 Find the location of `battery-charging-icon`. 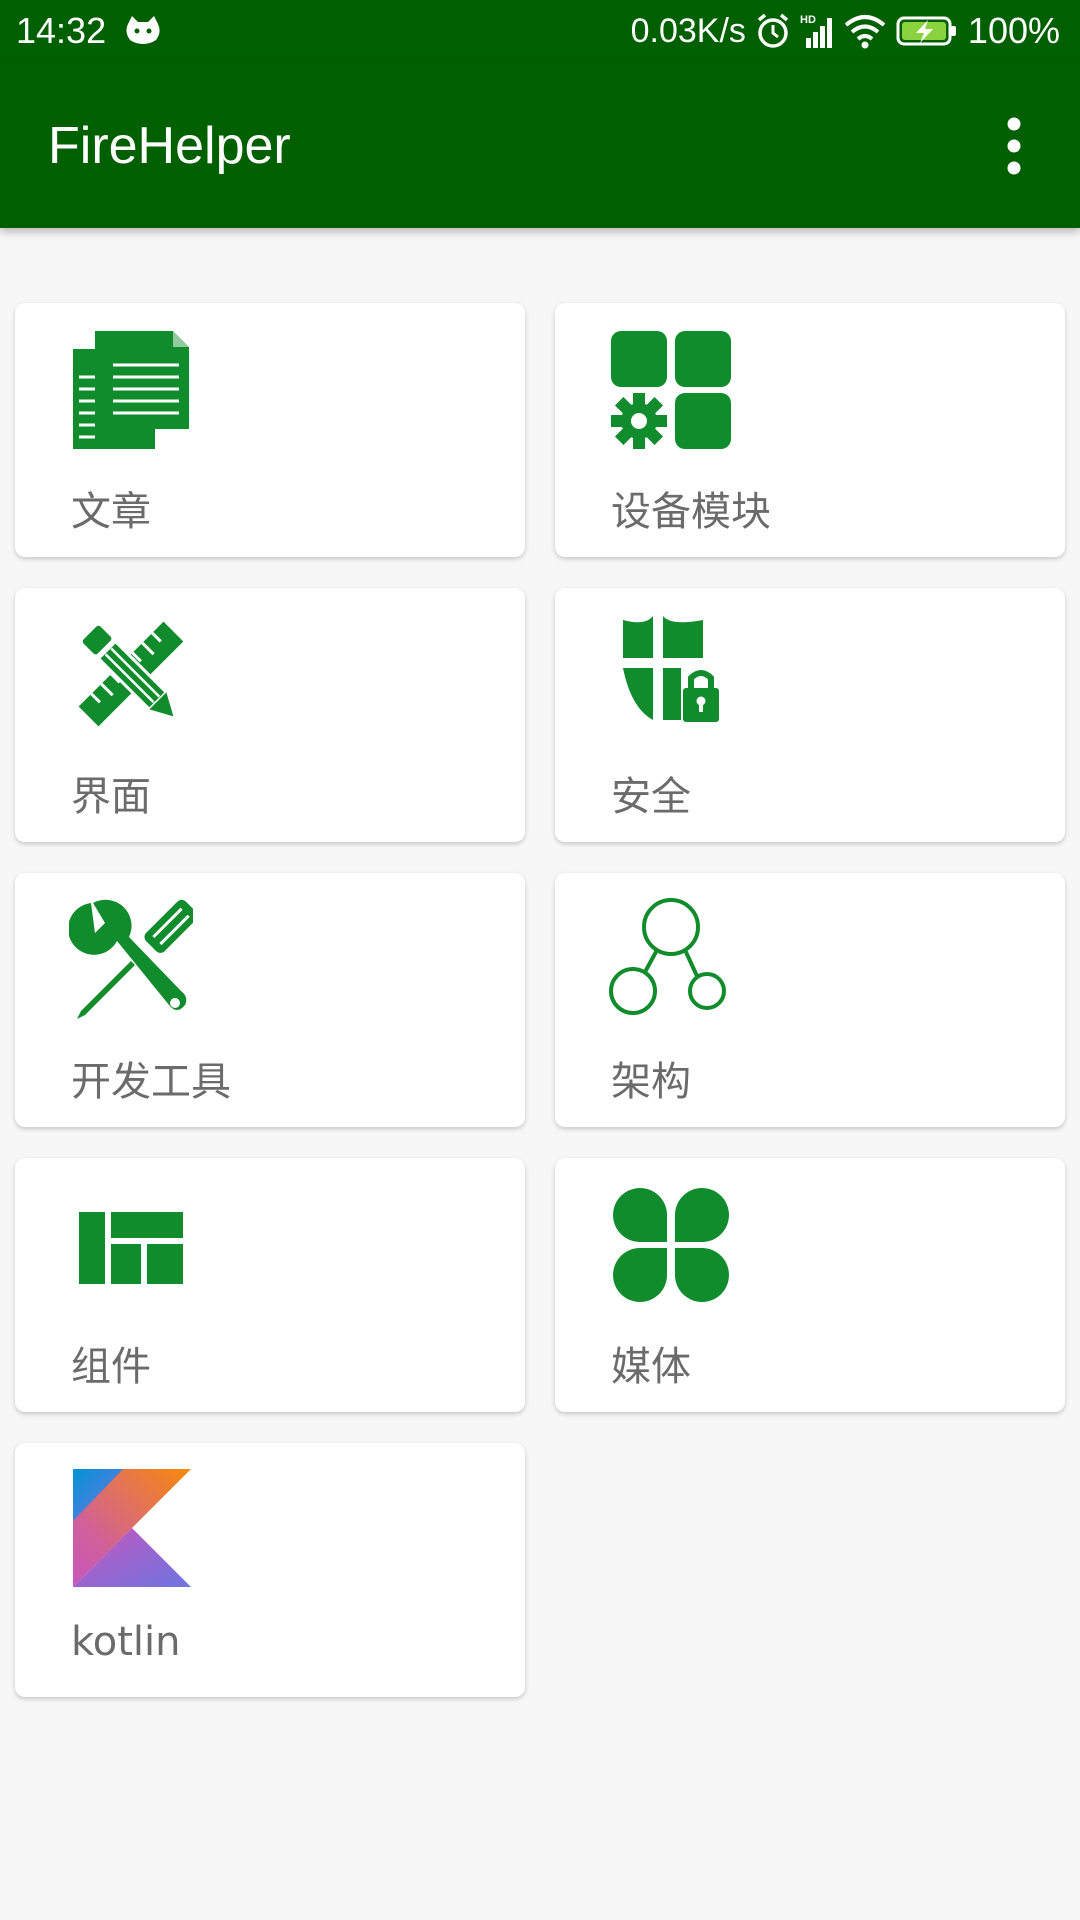

battery-charging-icon is located at coordinates (926, 31).